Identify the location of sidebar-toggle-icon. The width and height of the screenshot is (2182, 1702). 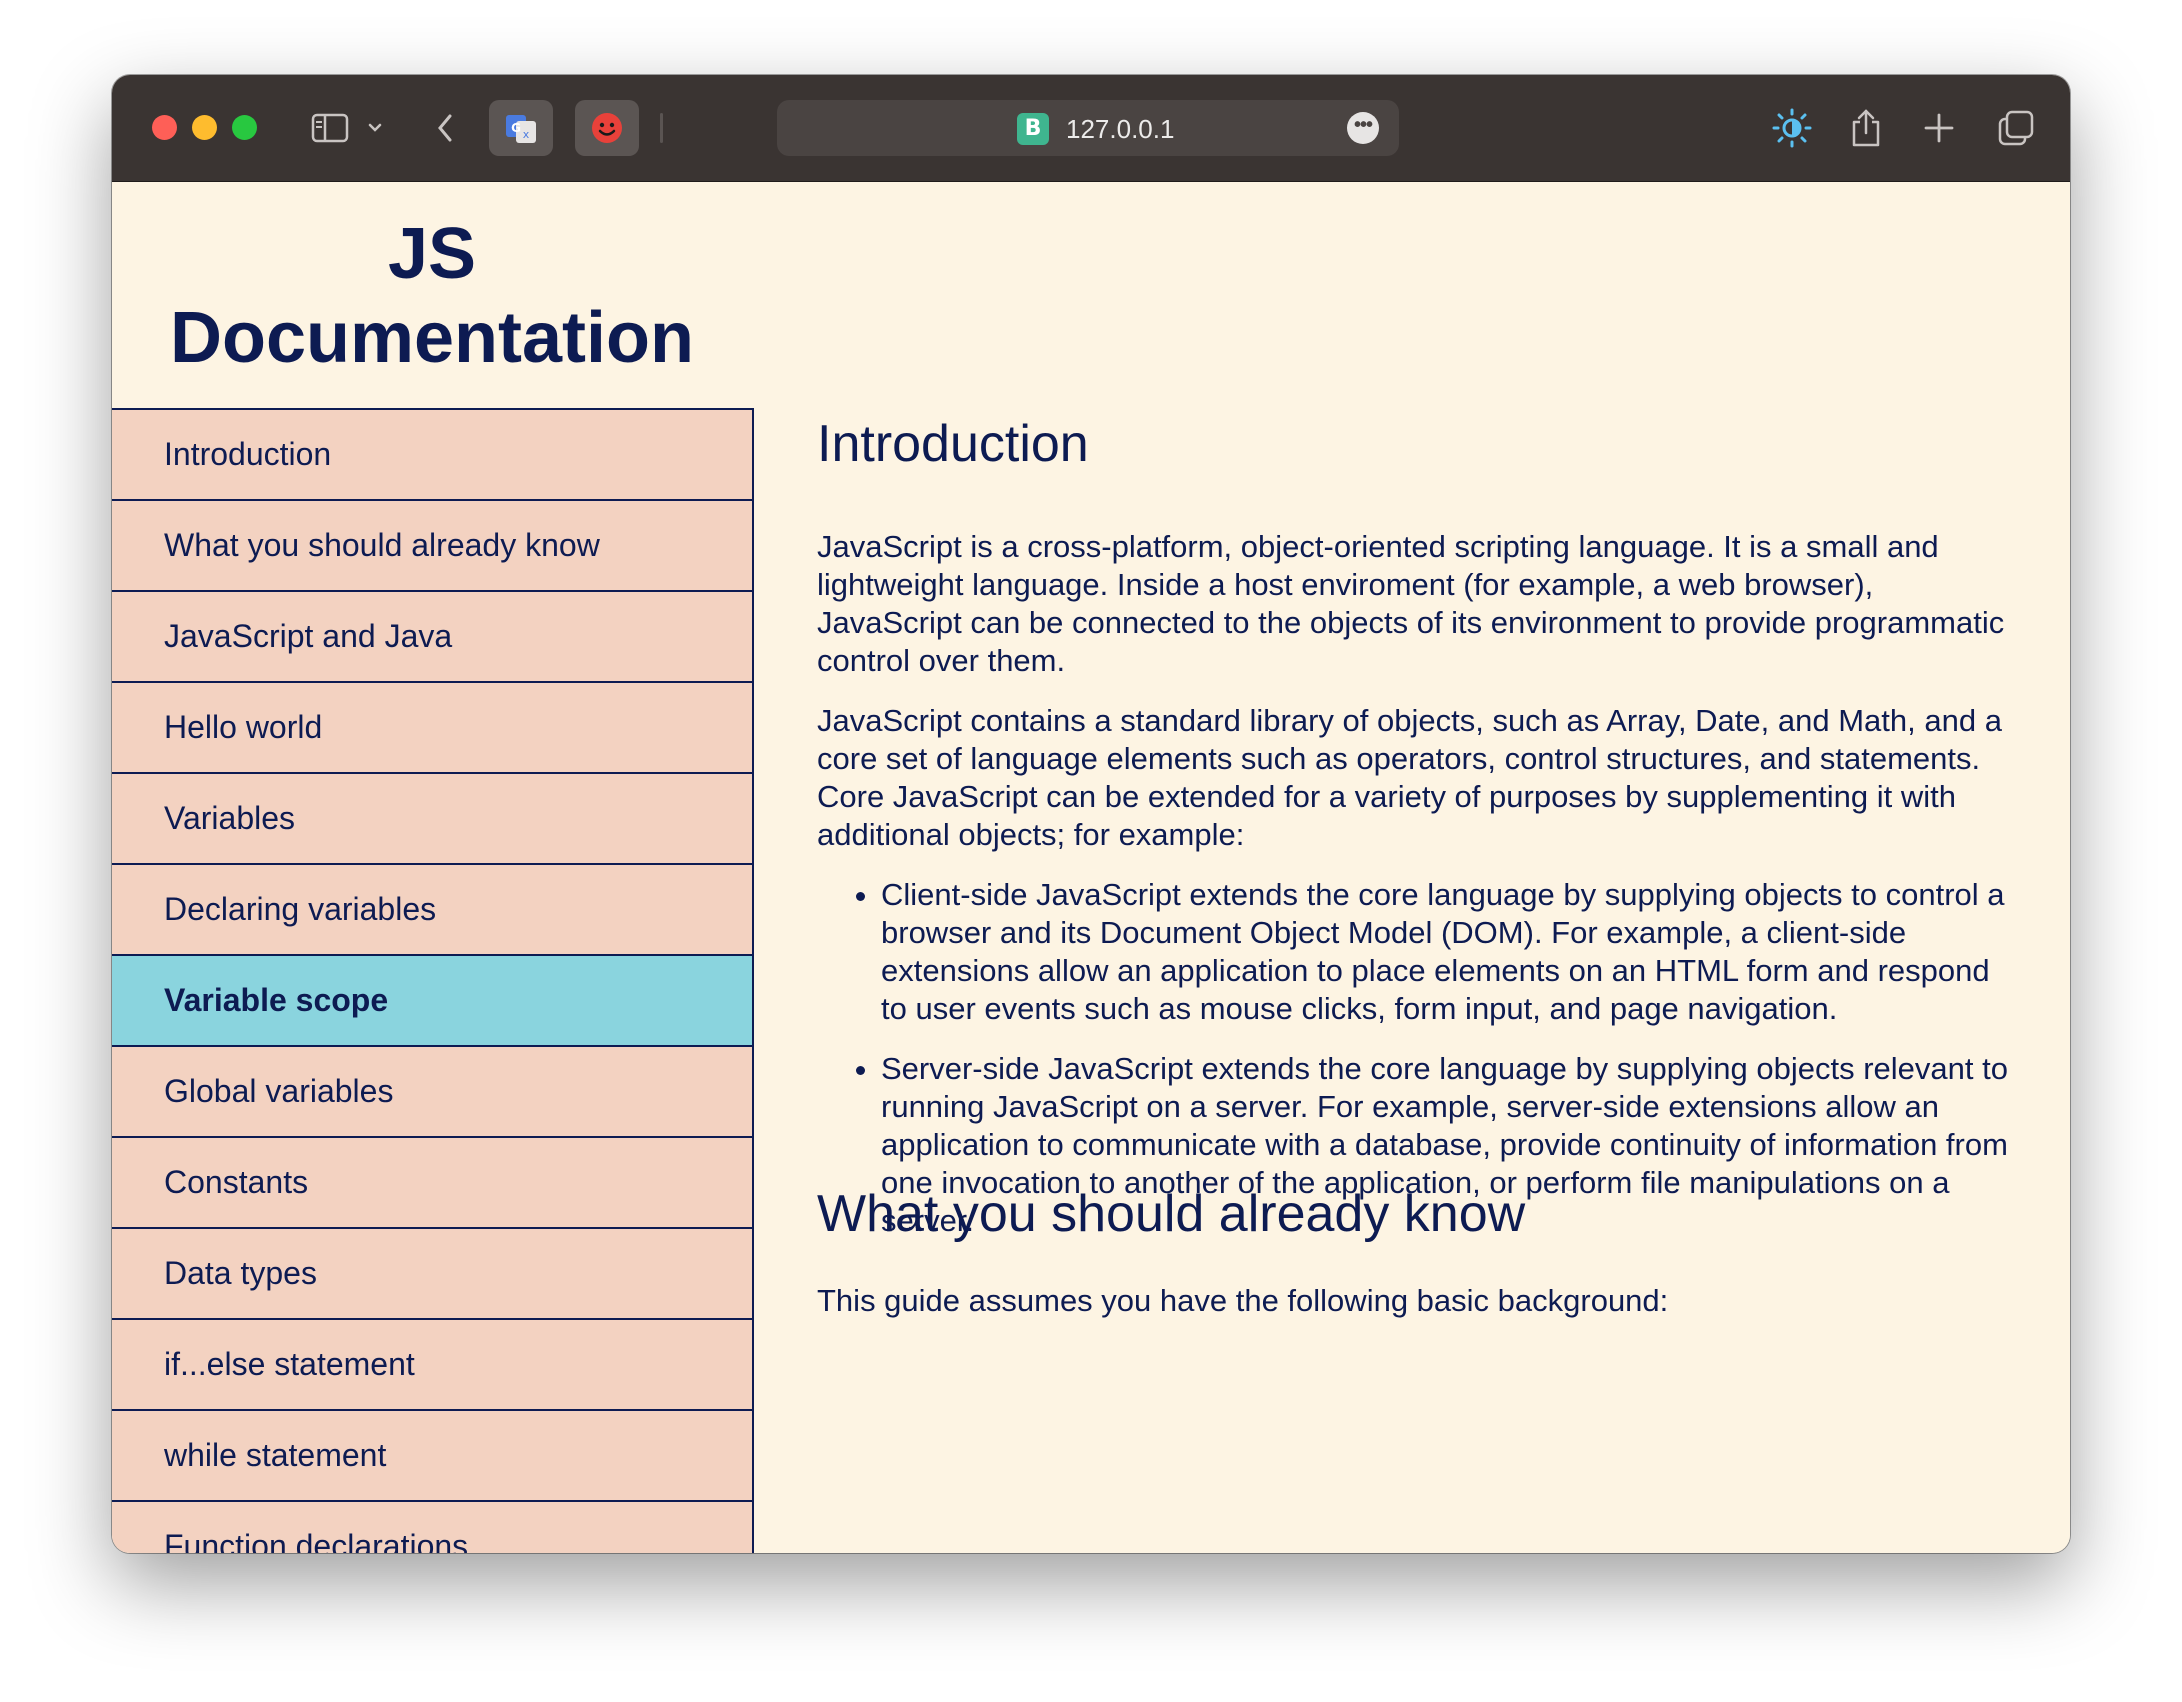
(330, 128).